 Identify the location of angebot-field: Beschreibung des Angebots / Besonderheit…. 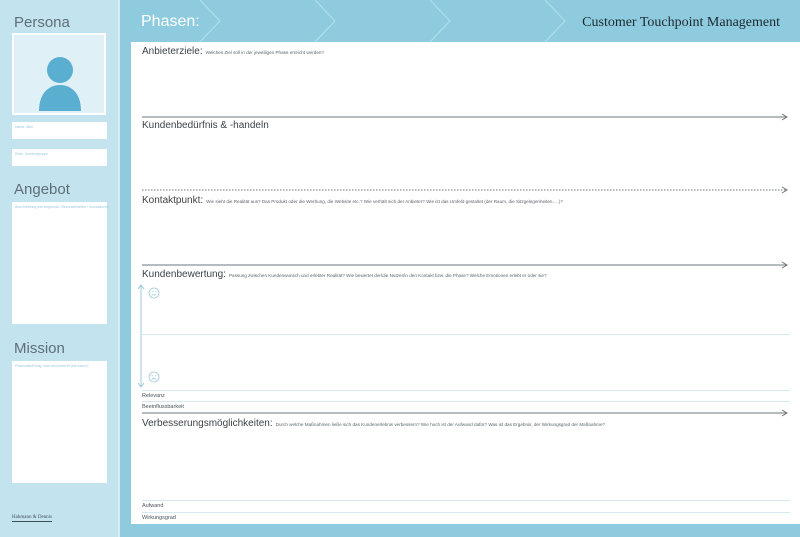
(60, 263).